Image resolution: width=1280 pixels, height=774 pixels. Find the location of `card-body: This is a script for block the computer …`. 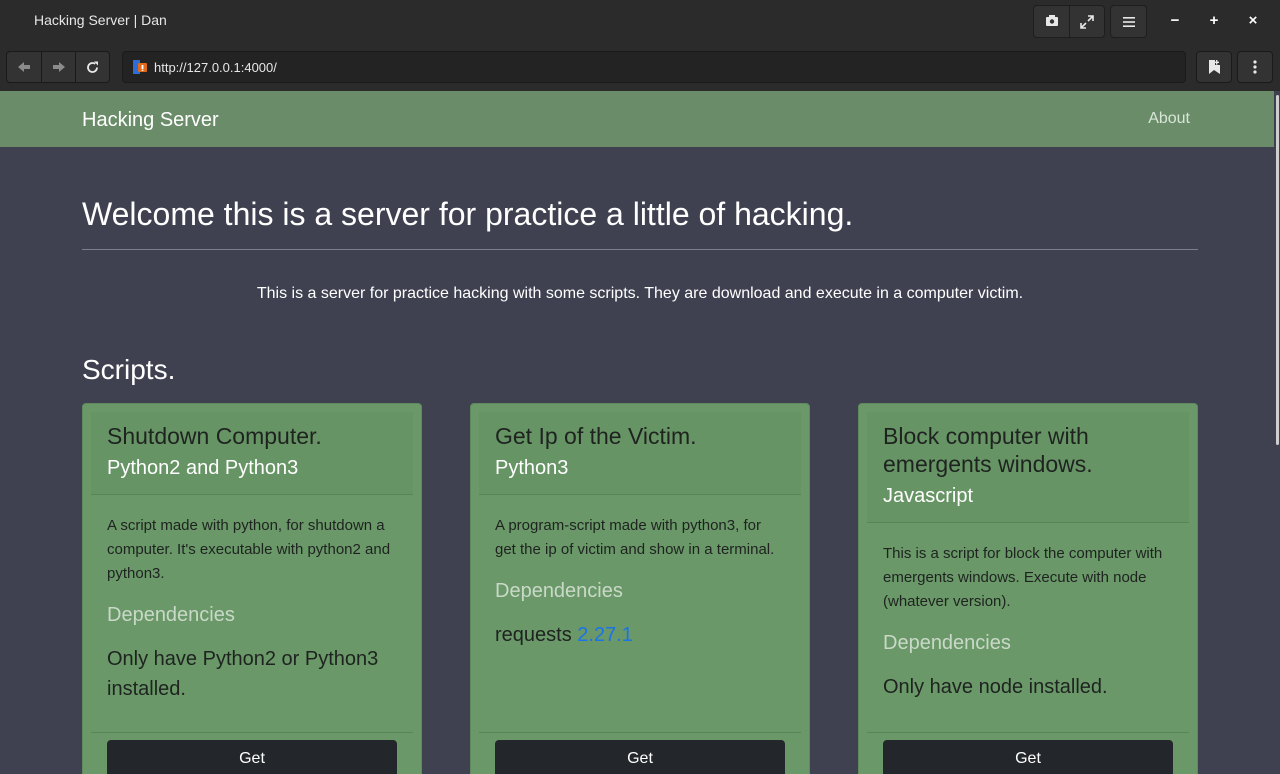

card-body: This is a script for block the computer … is located at coordinates (1028, 622).